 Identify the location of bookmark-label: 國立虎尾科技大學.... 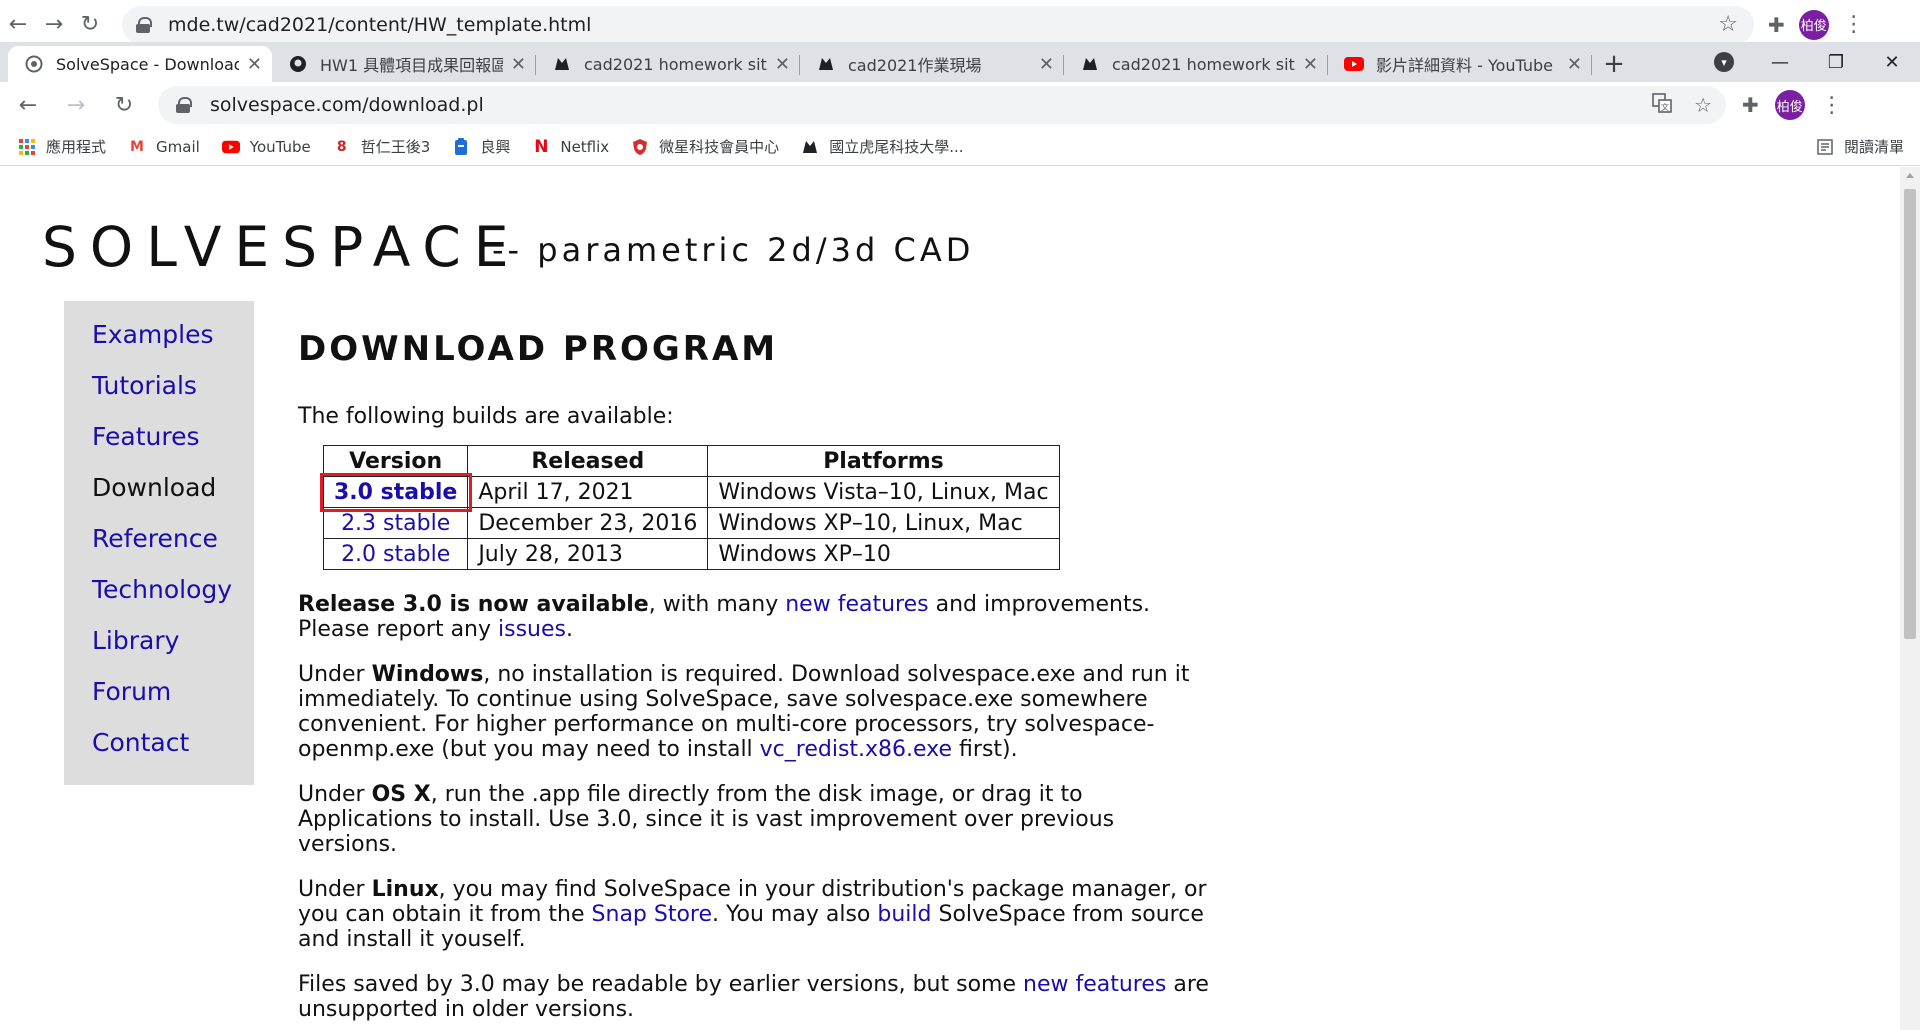
(896, 147).